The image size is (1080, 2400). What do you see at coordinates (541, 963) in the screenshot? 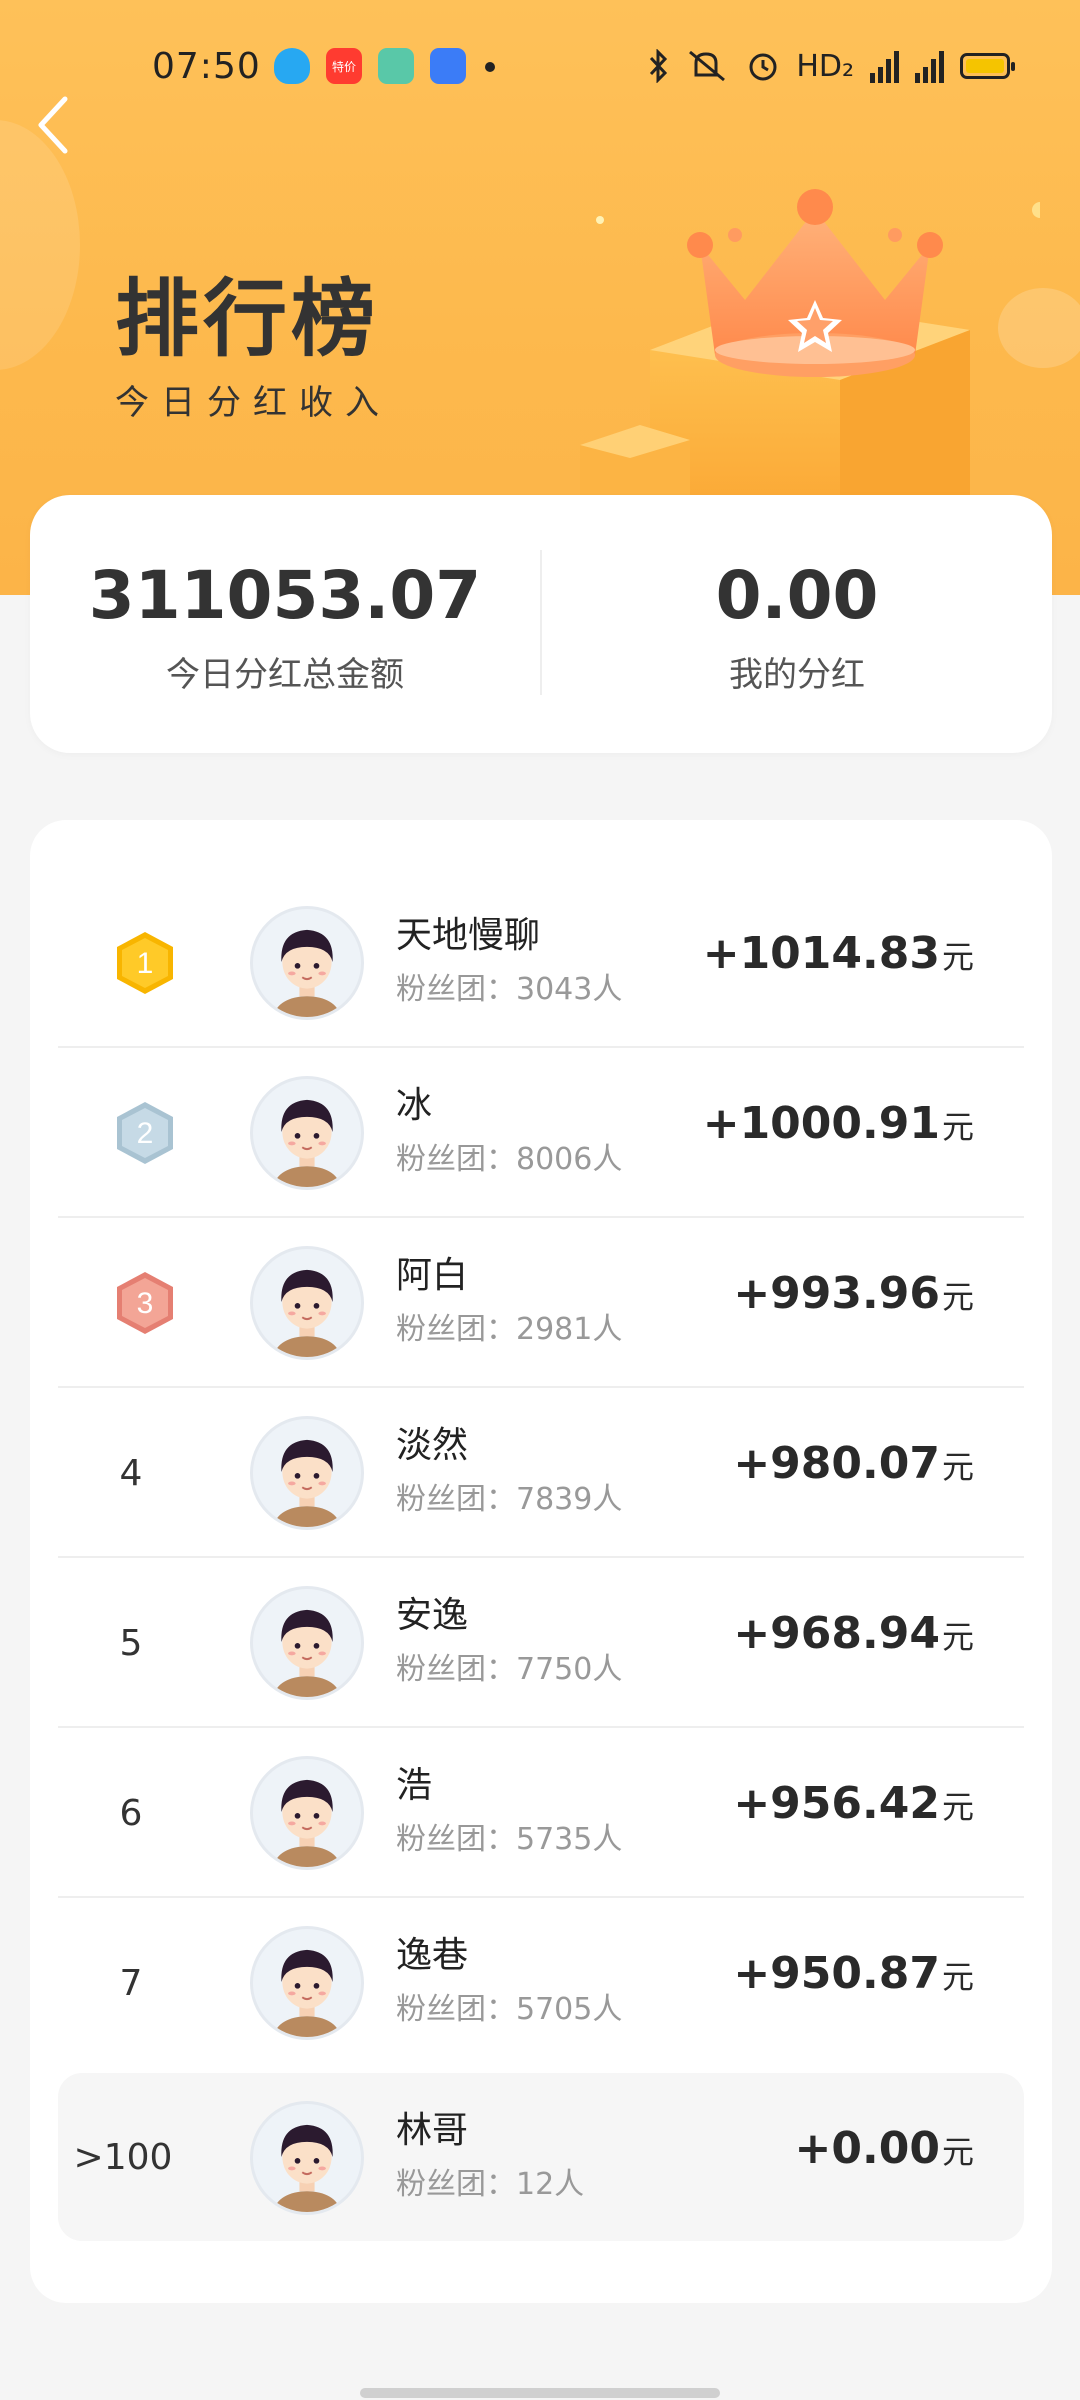
I see `ranking-row: 1 天地慢聊 粉丝团：3043人 +1014.83元` at bounding box center [541, 963].